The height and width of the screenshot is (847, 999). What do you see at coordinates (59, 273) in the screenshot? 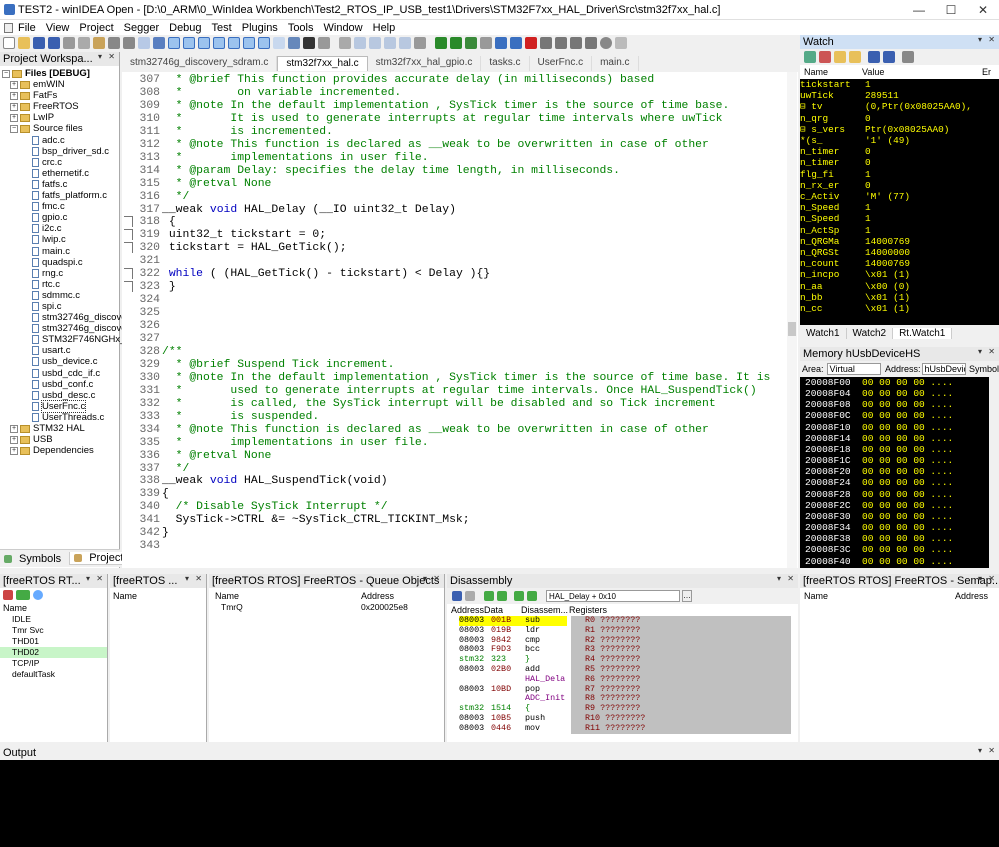
I see `tree-file: rng.c` at bounding box center [59, 273].